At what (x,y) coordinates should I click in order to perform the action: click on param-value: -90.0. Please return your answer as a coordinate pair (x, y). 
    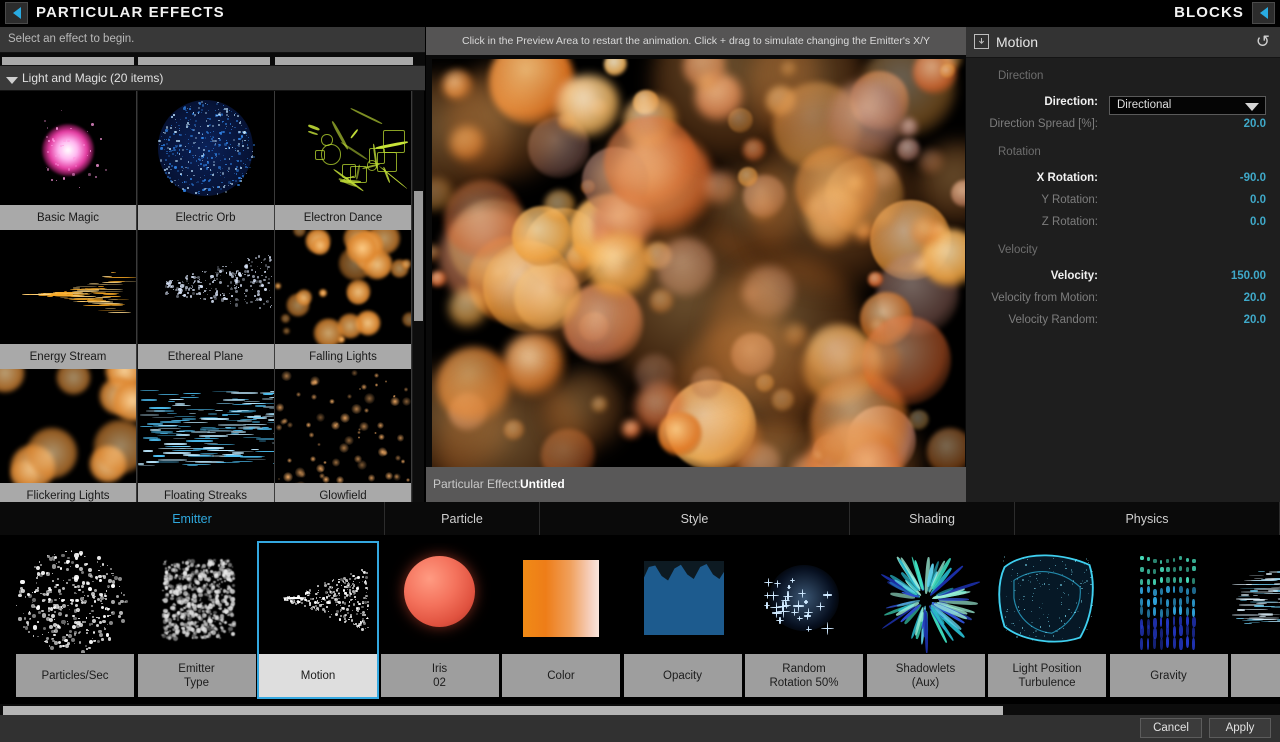
    Looking at the image, I should click on (1253, 178).